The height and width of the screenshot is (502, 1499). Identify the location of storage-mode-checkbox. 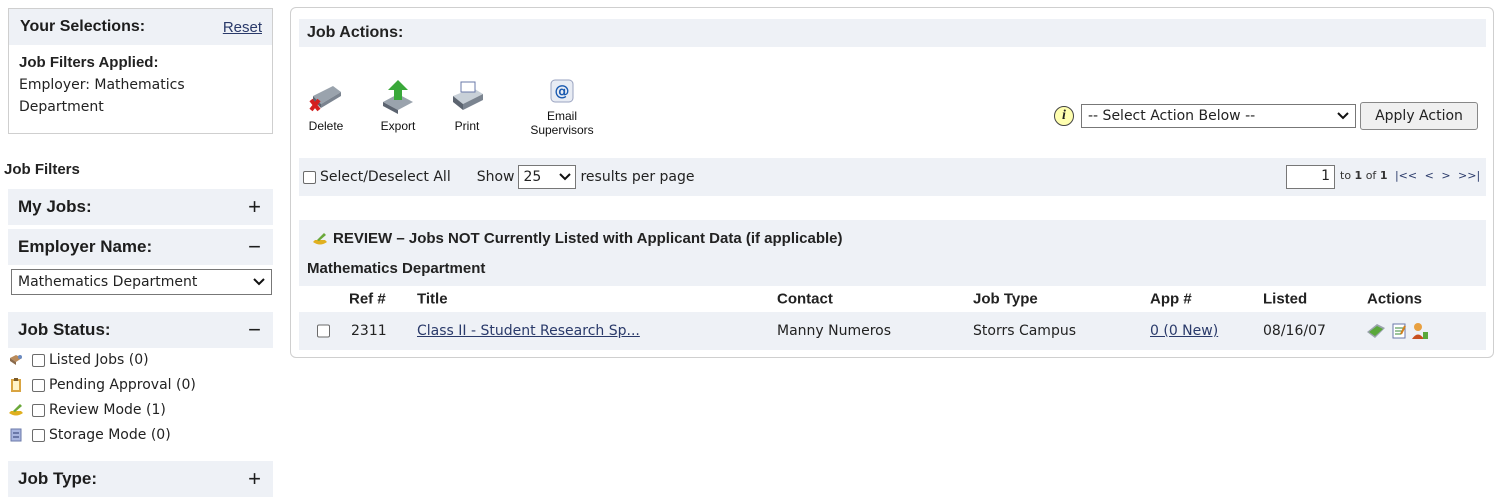
(38, 435).